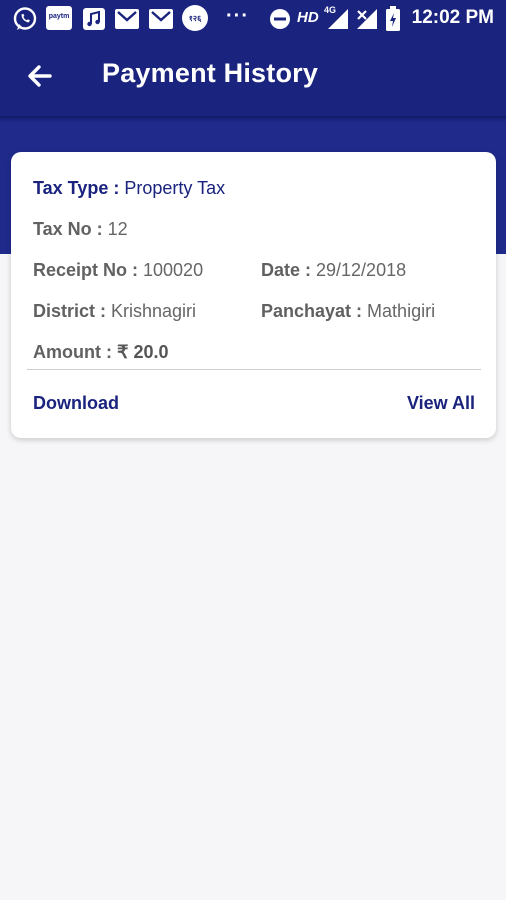  I want to click on back-button, so click(40, 76).